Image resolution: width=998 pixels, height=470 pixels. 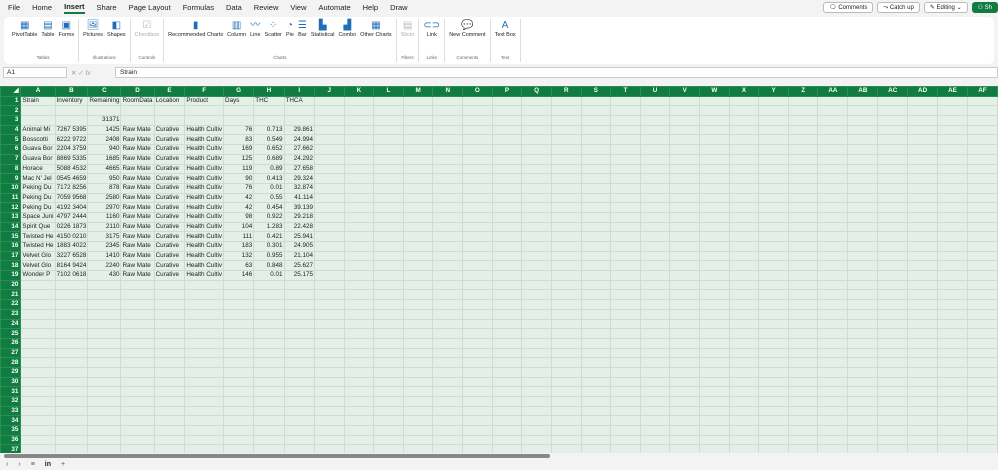 I want to click on cell-U29, so click(x=655, y=372).